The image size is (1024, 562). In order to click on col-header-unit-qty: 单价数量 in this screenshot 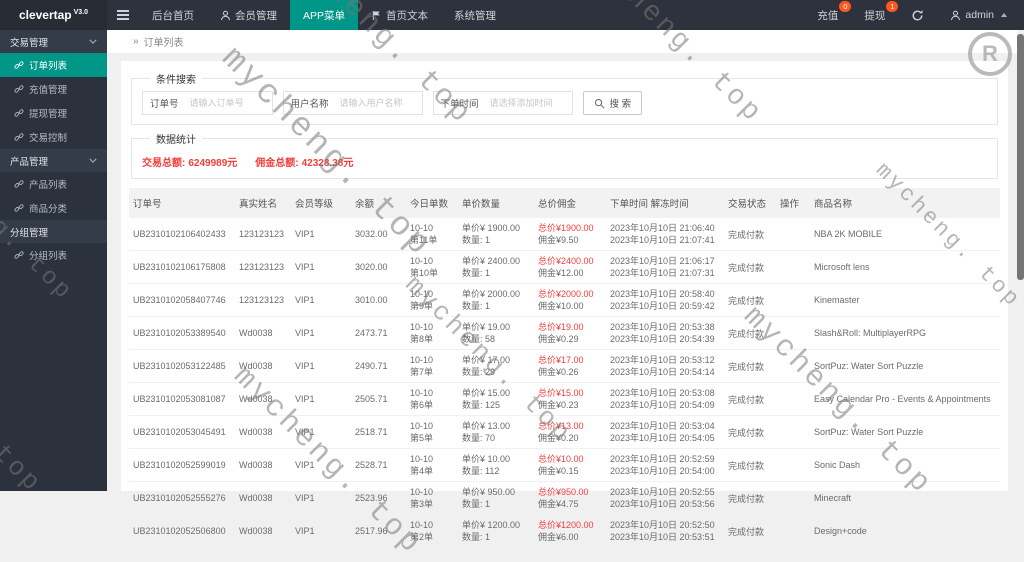, I will do `click(496, 203)`.